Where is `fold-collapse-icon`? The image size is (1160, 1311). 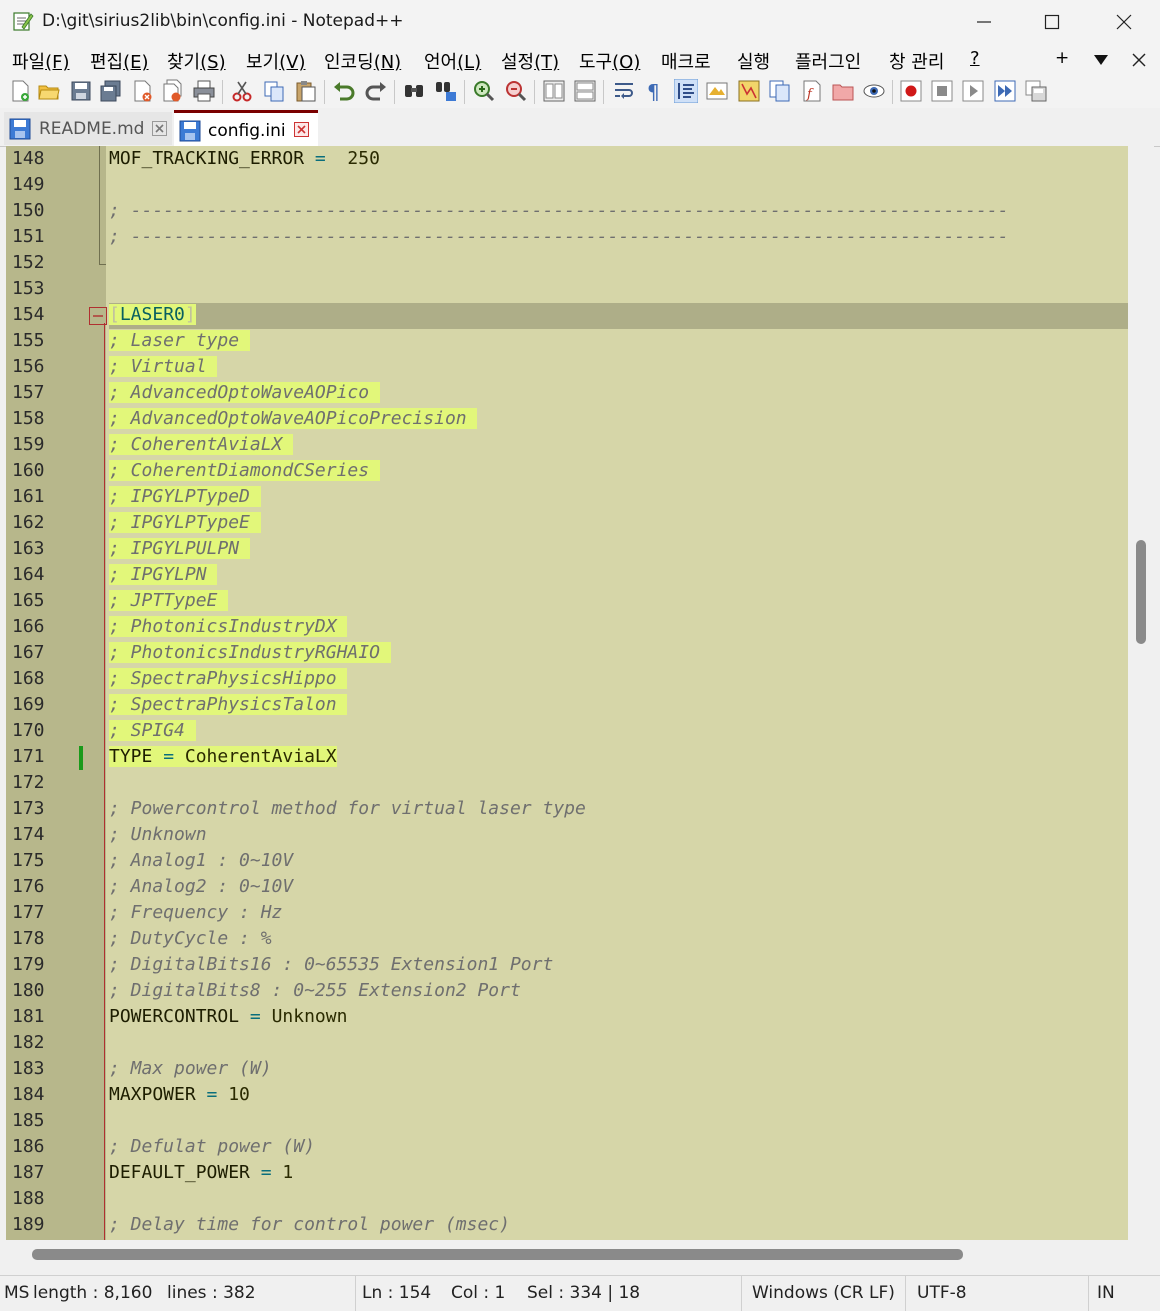
fold-collapse-icon is located at coordinates (98, 316).